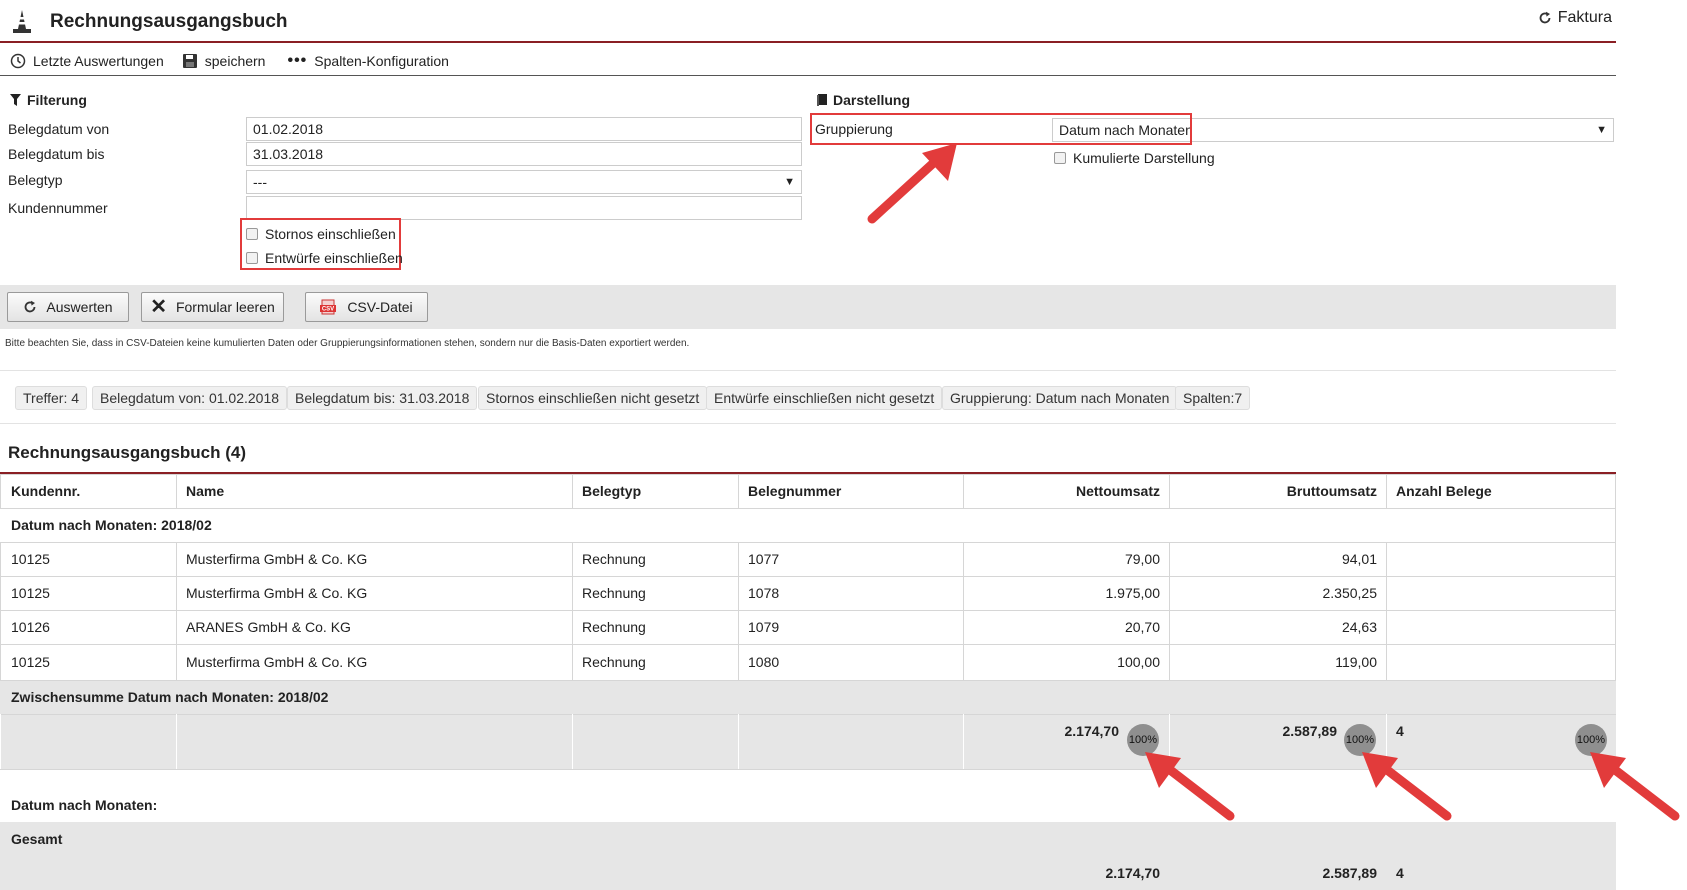 The image size is (1687, 890). Describe the element at coordinates (79, 307) in the screenshot. I see `evaluate-label: Auswerten` at that location.